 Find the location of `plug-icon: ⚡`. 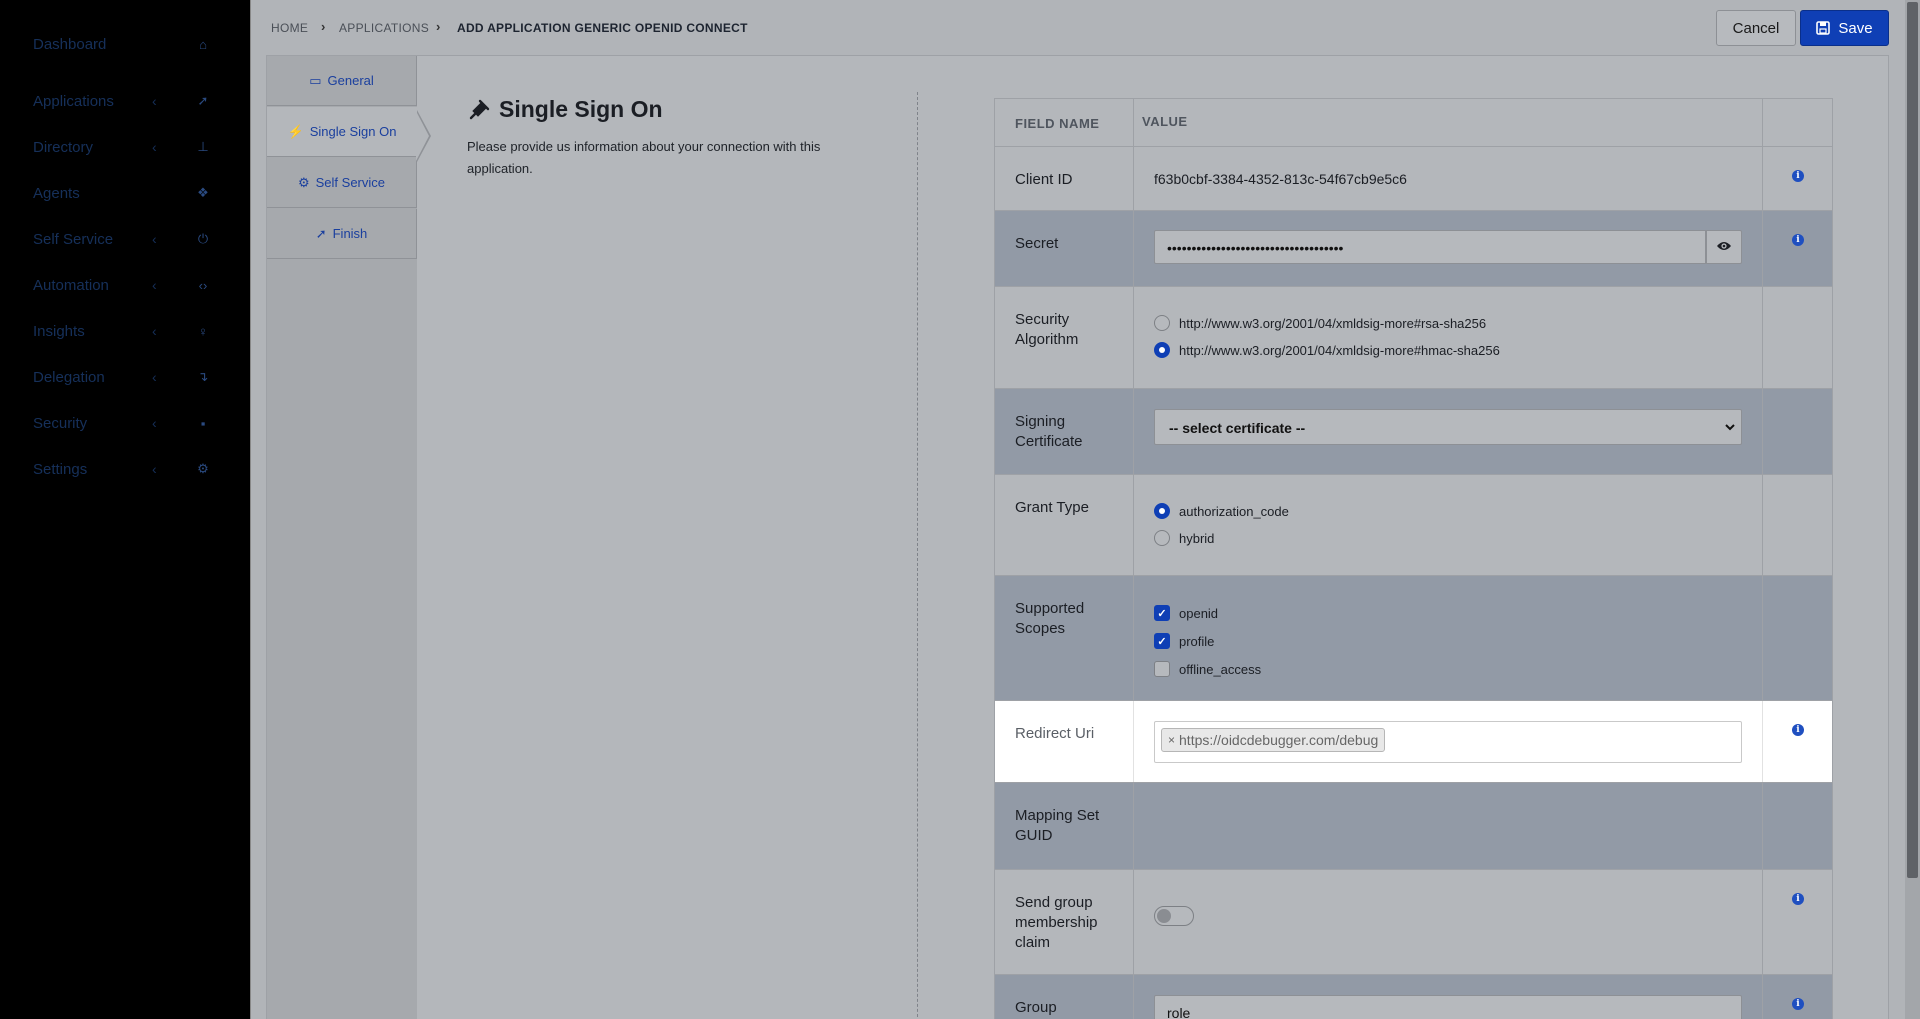

plug-icon: ⚡ is located at coordinates (295, 131).